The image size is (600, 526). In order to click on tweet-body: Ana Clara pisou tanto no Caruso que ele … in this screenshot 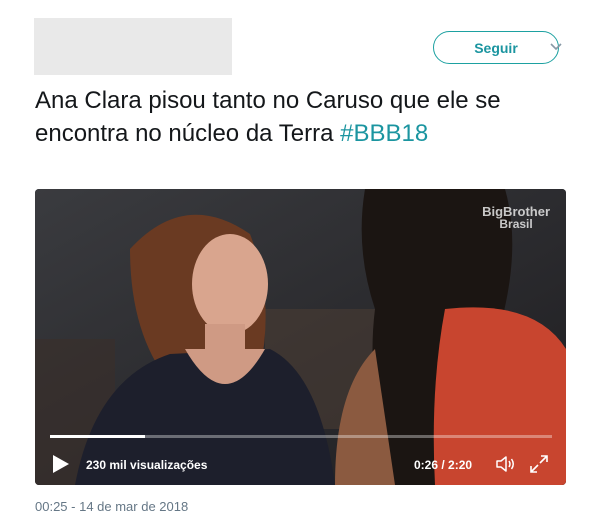, I will do `click(268, 117)`.